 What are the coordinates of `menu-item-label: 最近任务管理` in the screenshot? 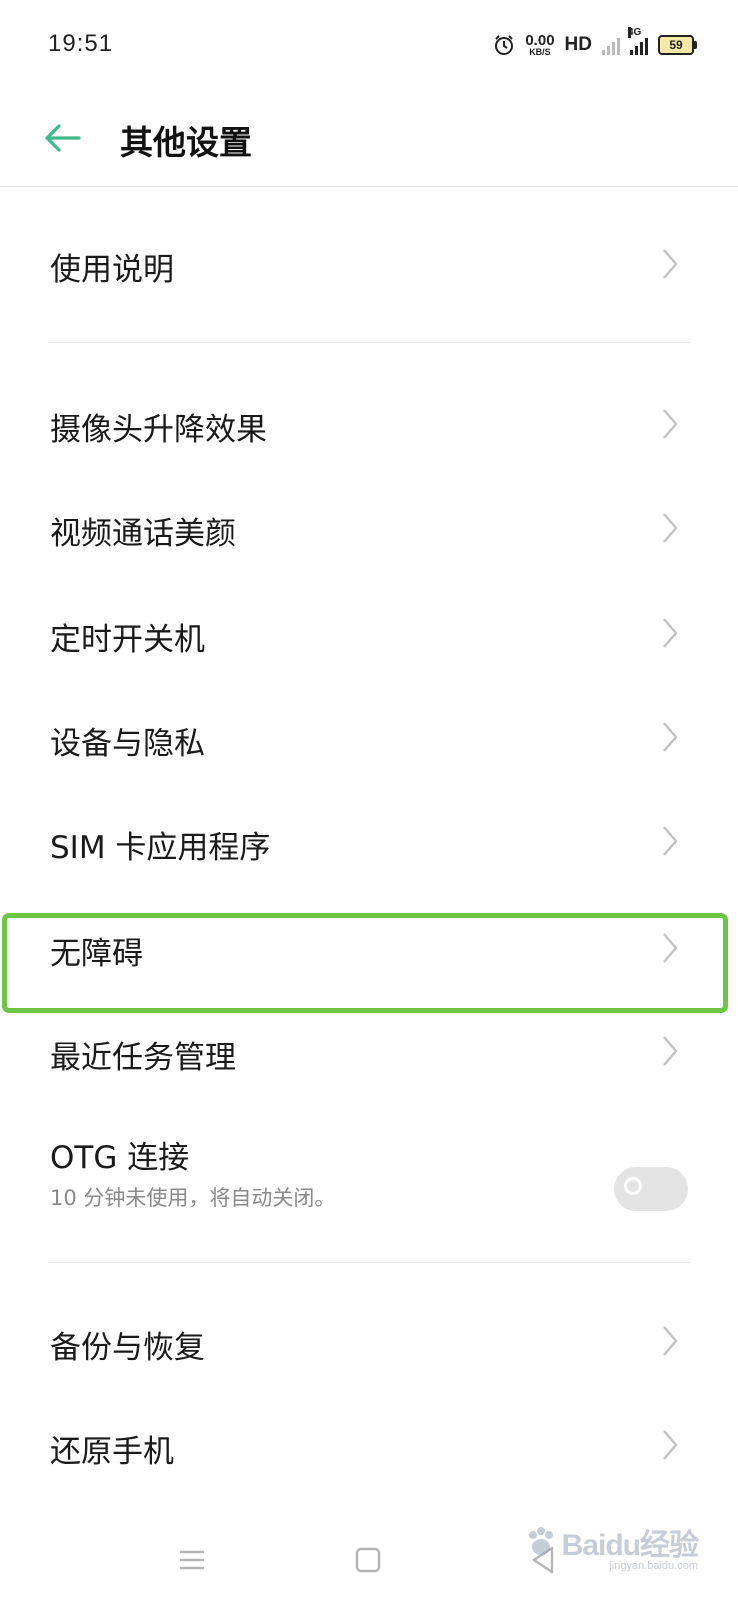 It's located at (143, 1058).